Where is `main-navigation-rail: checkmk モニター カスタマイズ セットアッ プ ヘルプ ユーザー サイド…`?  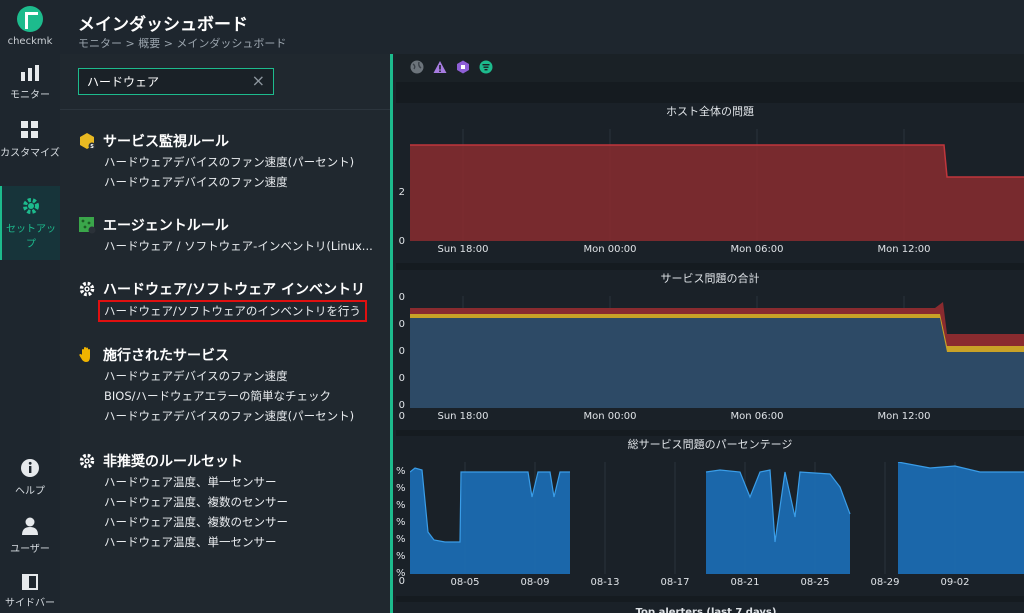
main-navigation-rail: checkmk モニター カスタマイズ セットアッ プ ヘルプ ユーザー サイド… is located at coordinates (30, 306).